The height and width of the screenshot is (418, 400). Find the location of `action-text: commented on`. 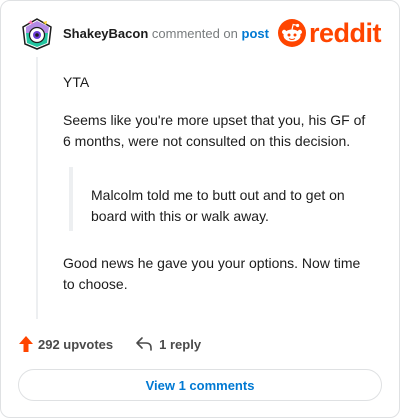

action-text: commented on is located at coordinates (194, 33).